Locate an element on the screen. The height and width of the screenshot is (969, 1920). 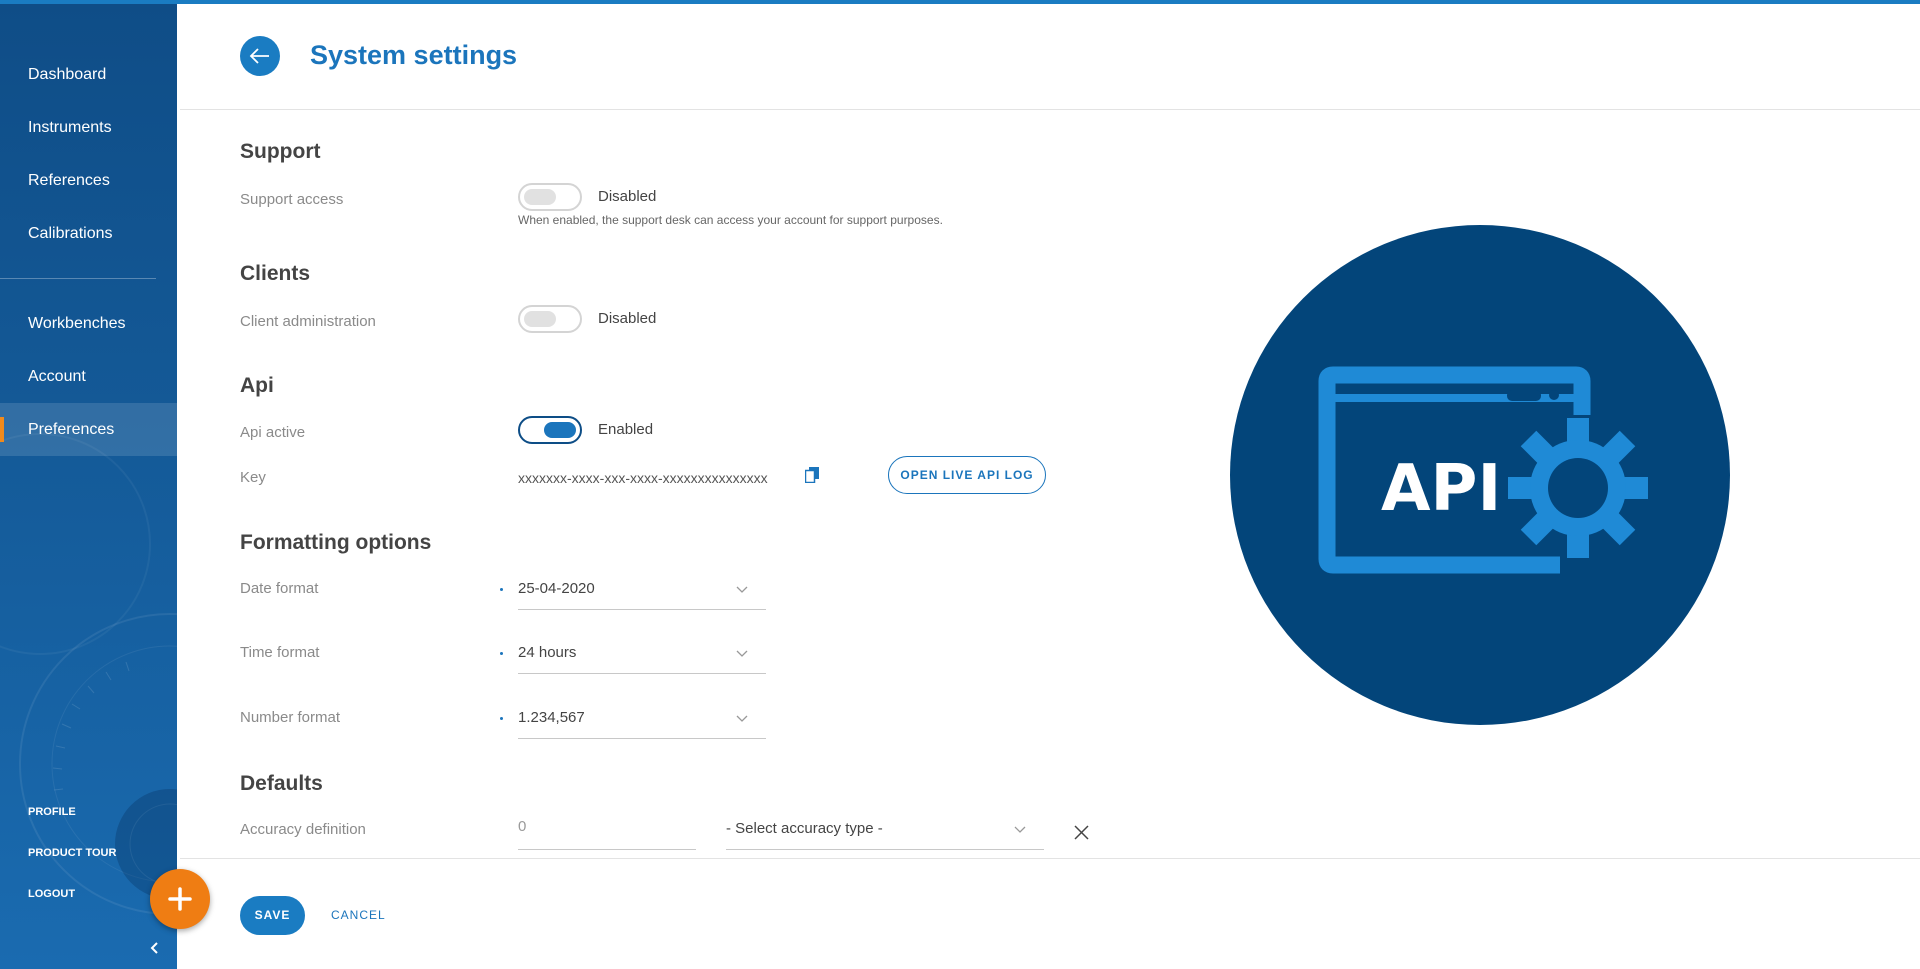
client-admin-state: Disabled is located at coordinates (627, 318).